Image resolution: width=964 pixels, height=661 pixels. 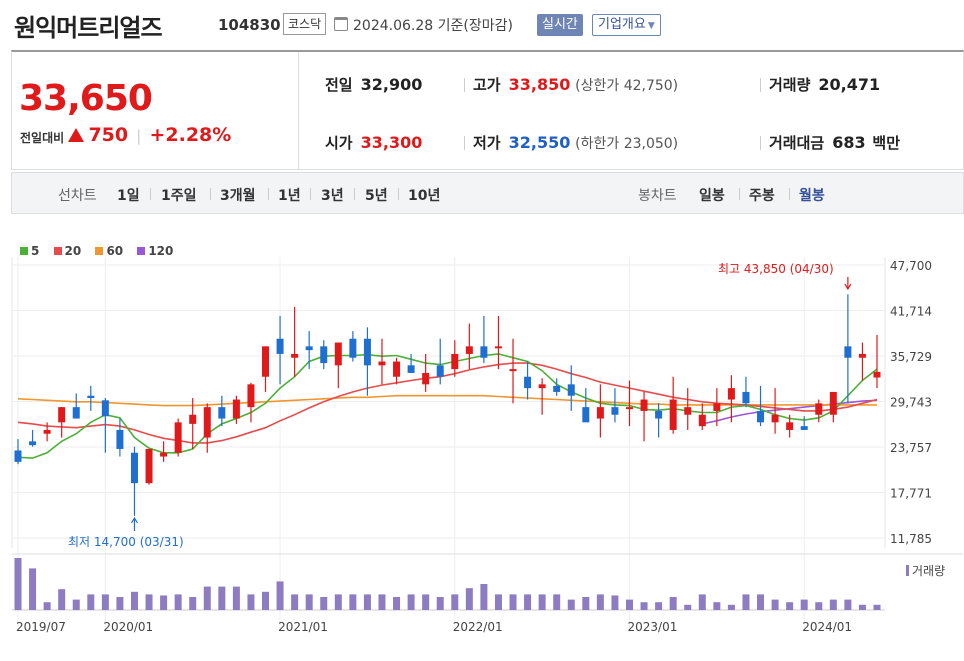 I want to click on prev-close-label: 전일, so click(x=339, y=85).